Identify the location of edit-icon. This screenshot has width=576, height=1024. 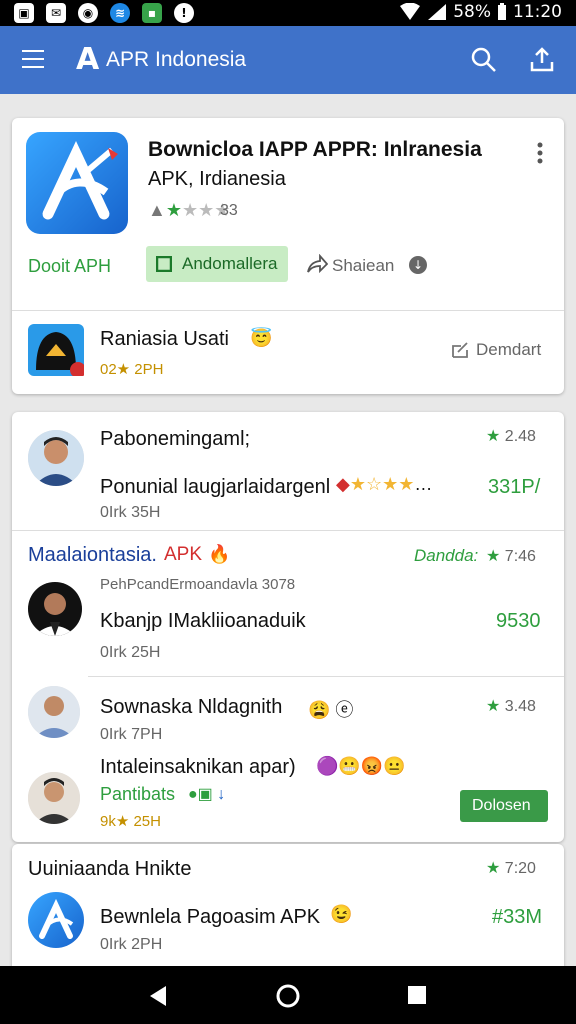
(460, 350).